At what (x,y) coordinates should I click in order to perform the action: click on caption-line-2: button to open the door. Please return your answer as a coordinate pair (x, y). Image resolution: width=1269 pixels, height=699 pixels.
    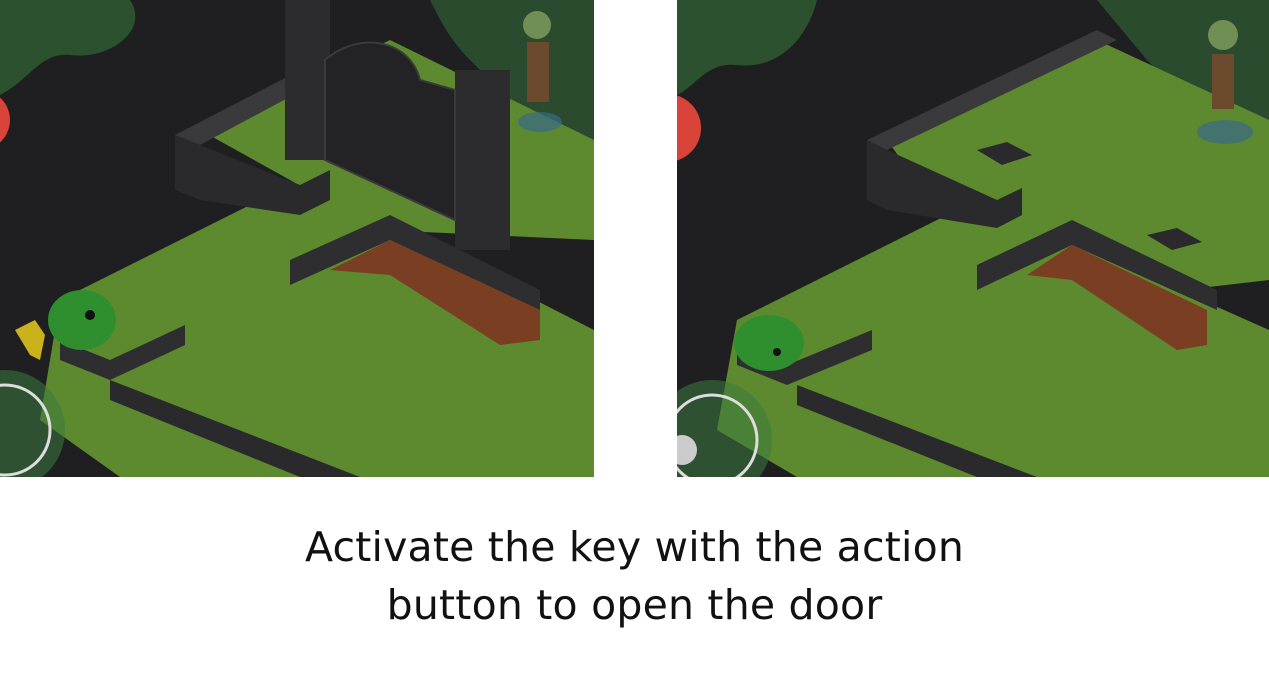
    Looking at the image, I should click on (634, 605).